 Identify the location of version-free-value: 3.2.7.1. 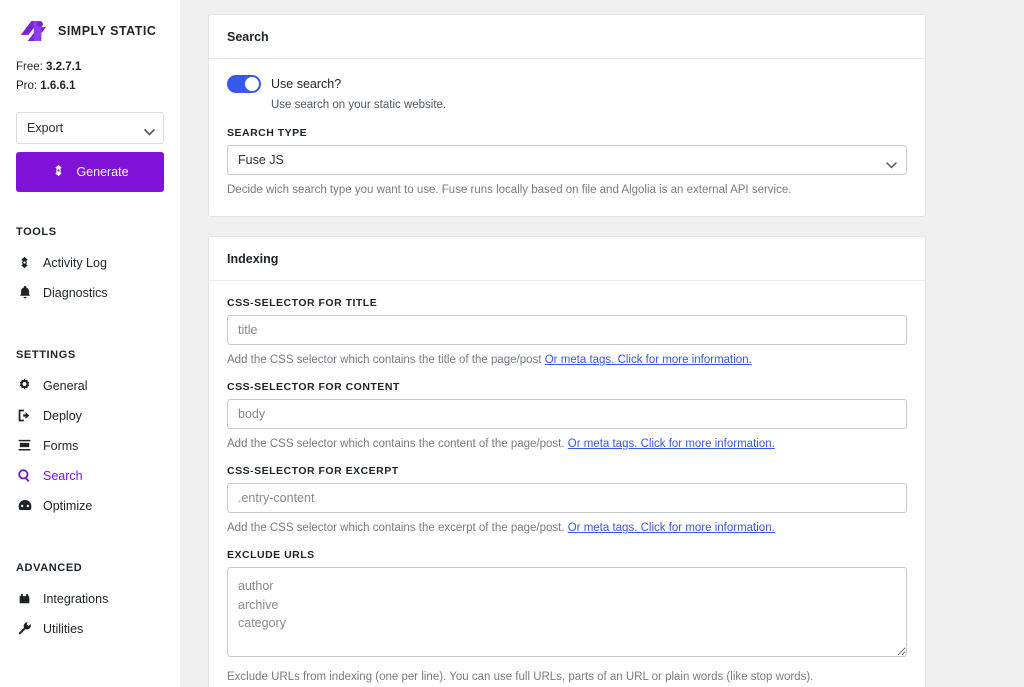
(64, 67).